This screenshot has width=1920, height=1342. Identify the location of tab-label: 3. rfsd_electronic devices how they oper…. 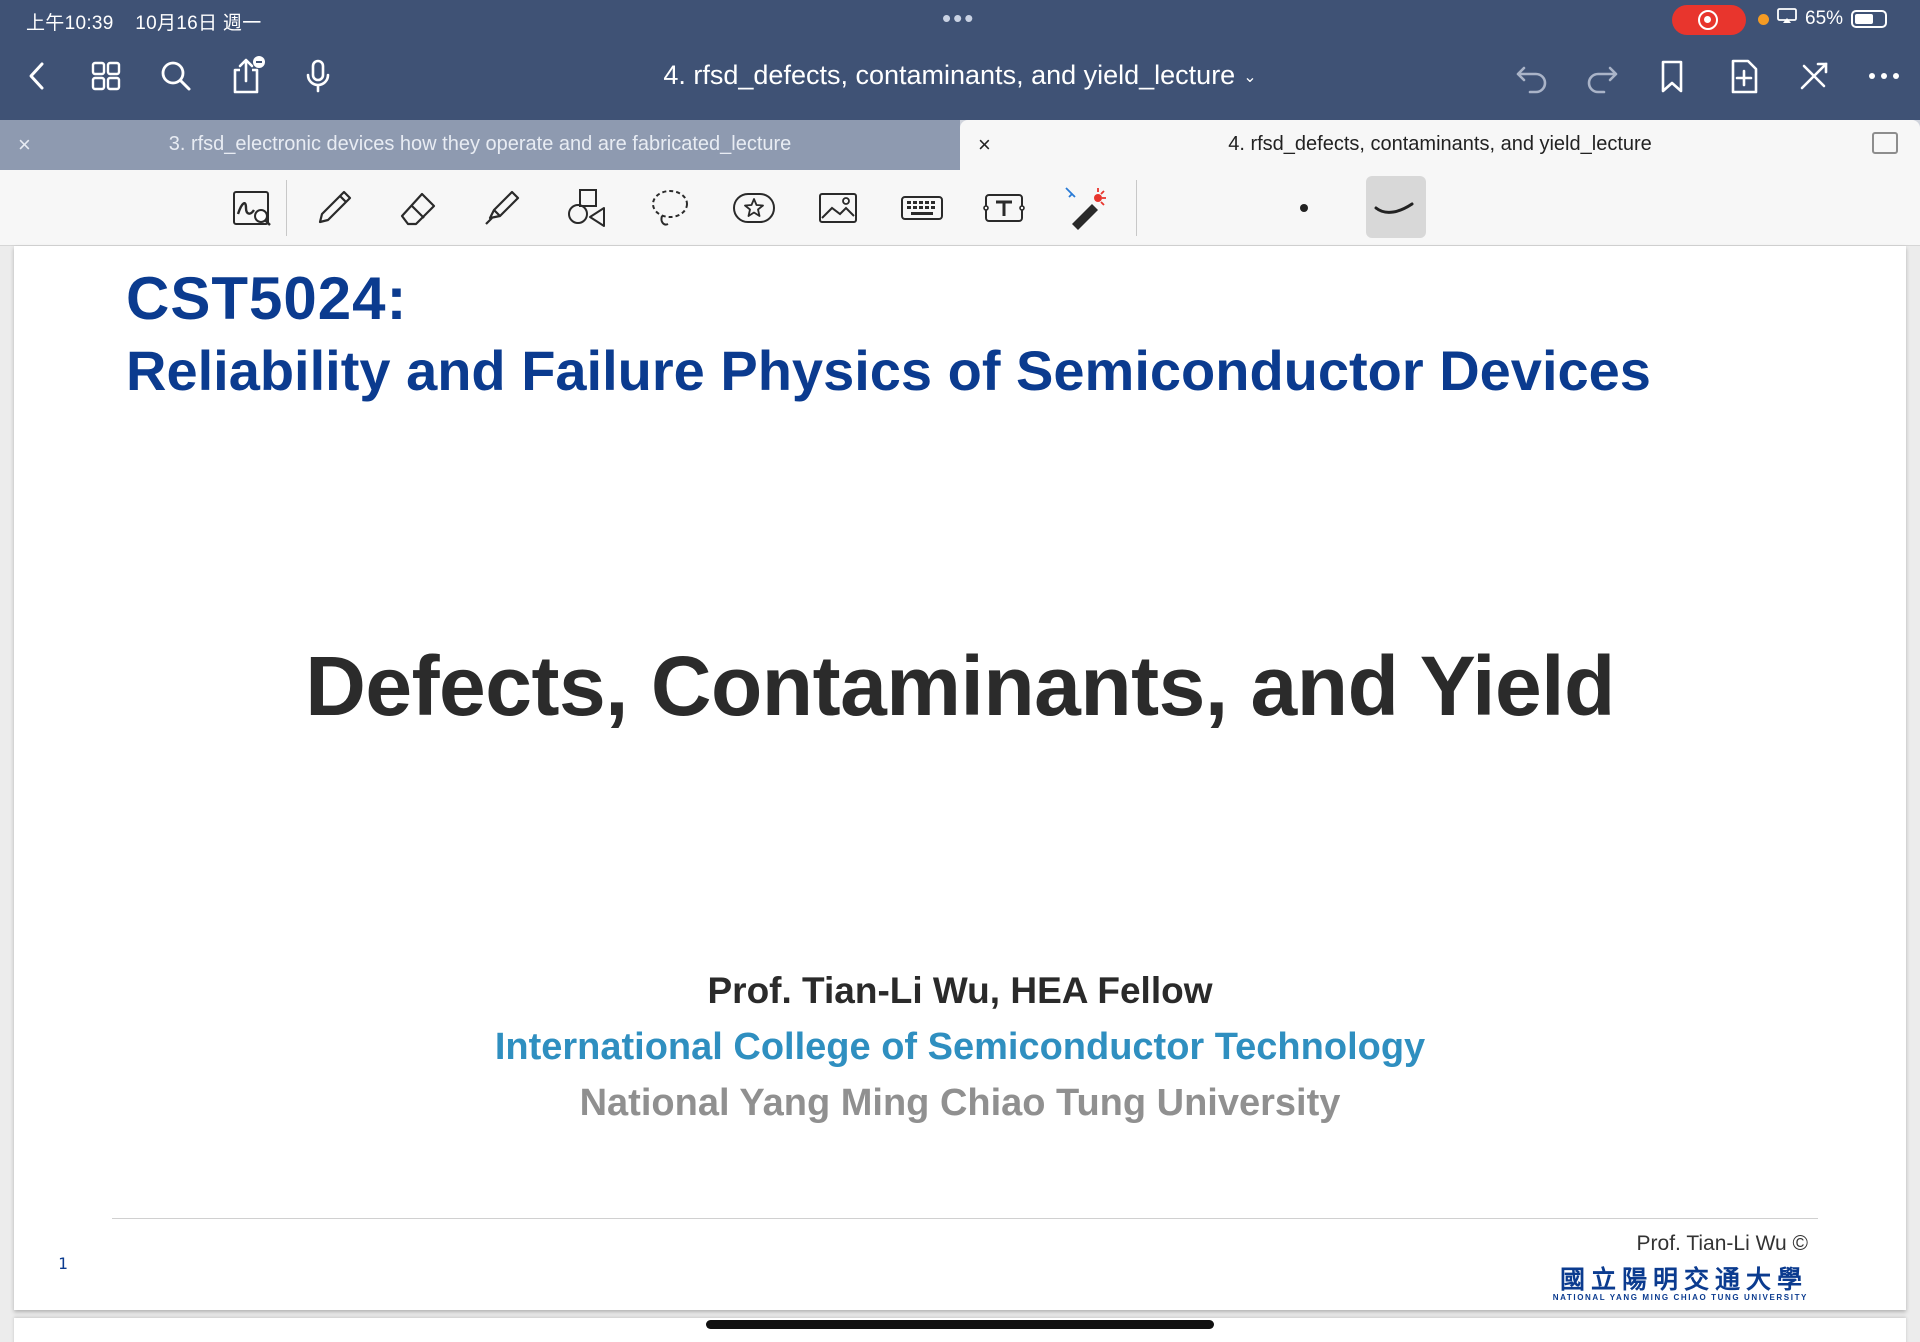
(480, 144).